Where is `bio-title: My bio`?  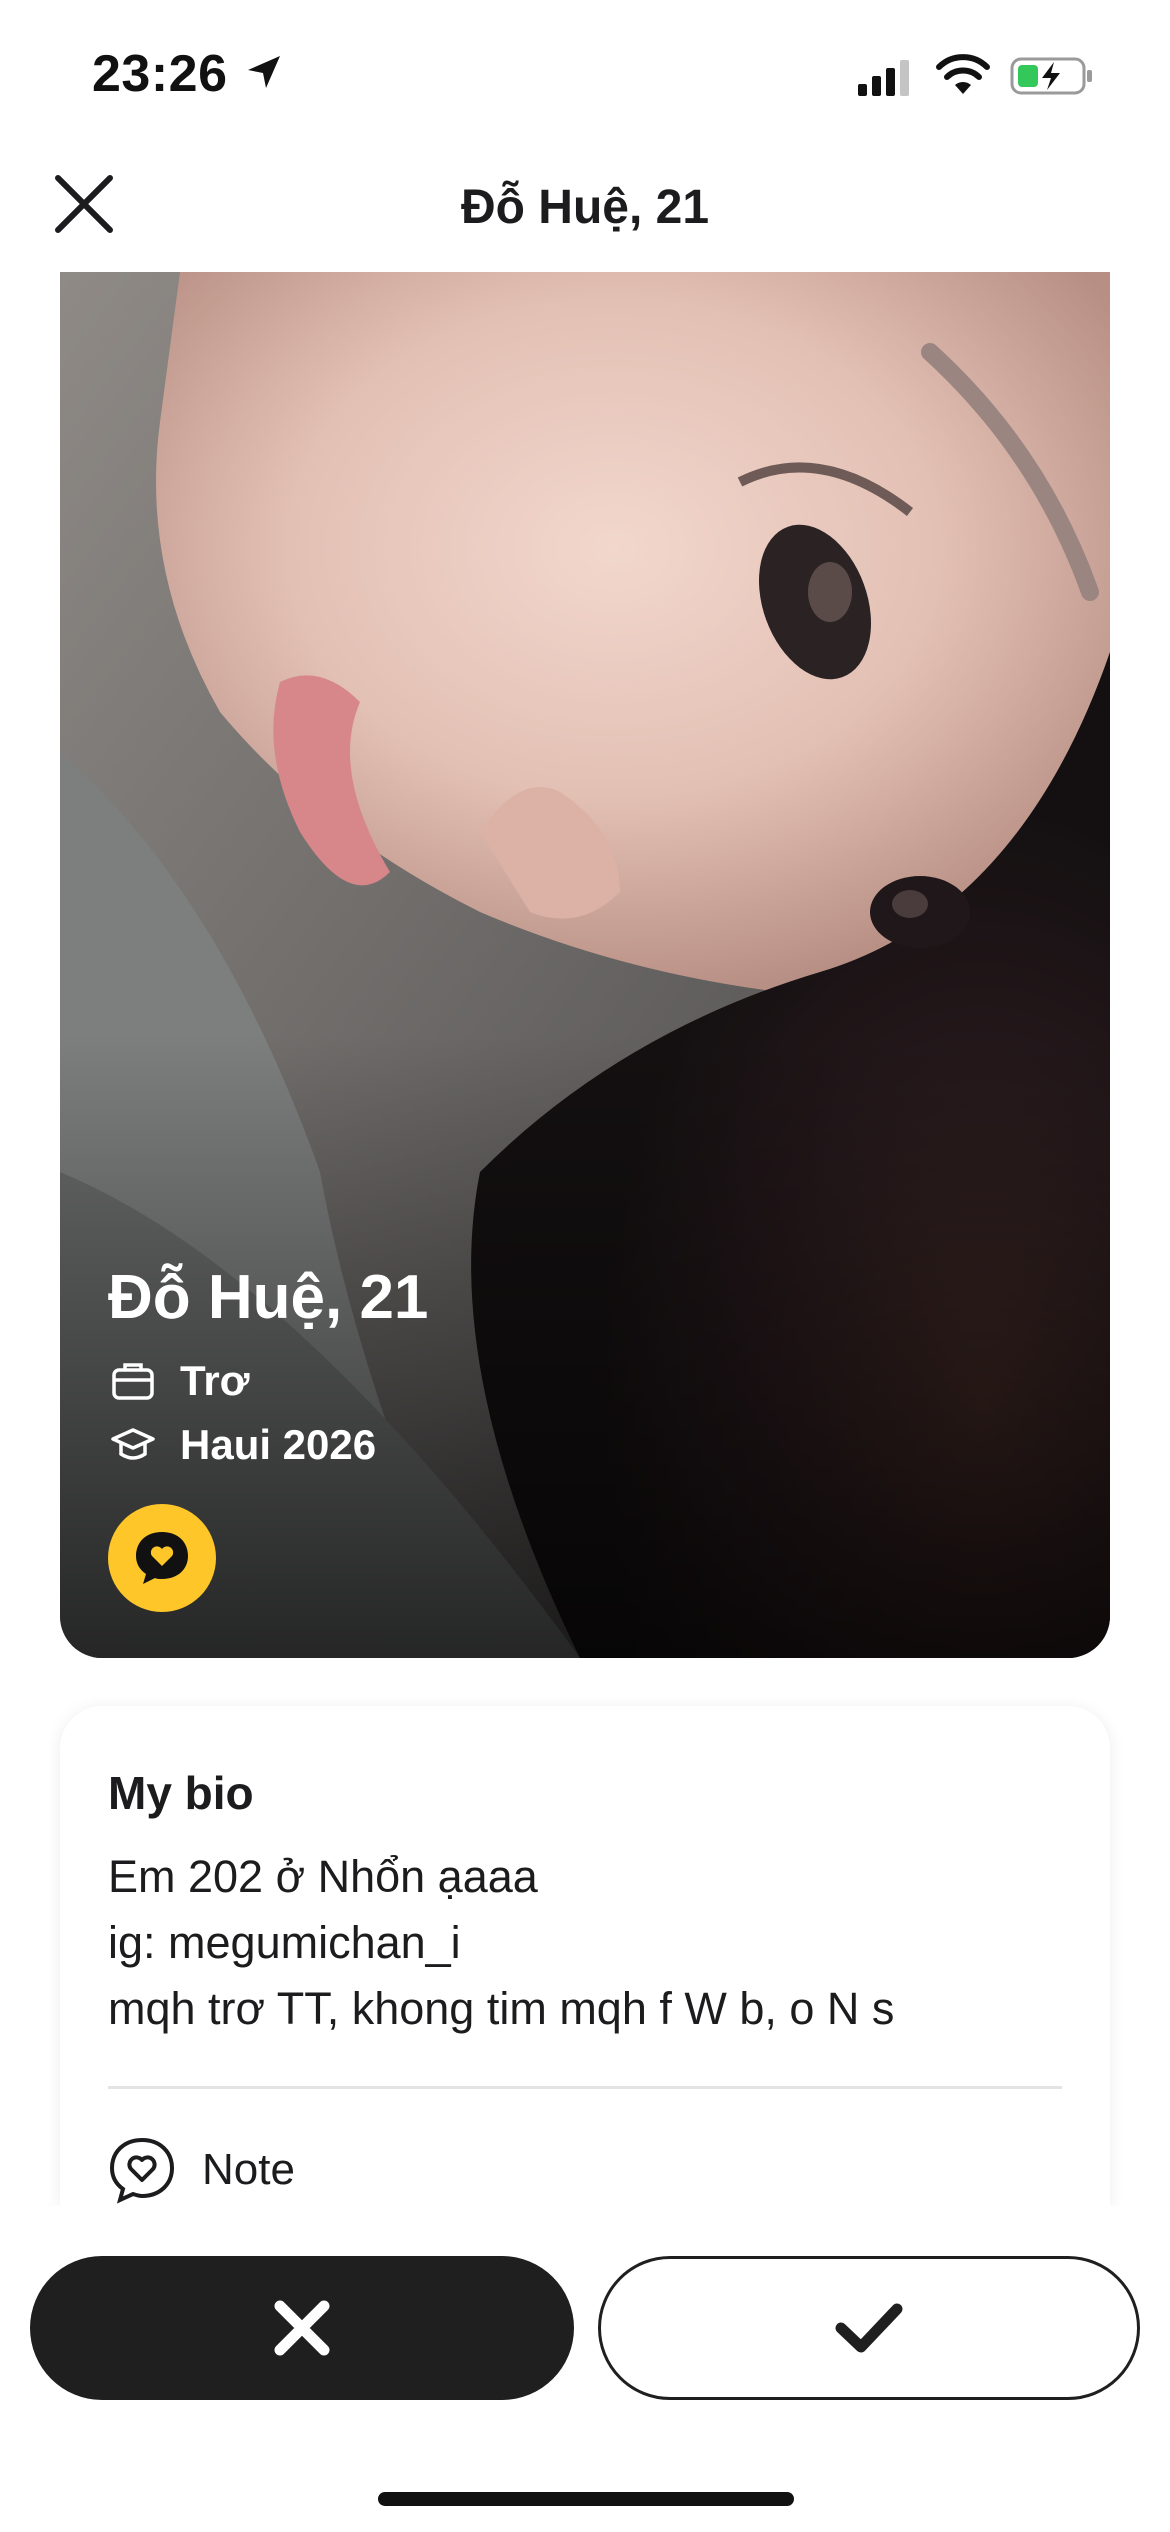 bio-title: My bio is located at coordinates (181, 1793).